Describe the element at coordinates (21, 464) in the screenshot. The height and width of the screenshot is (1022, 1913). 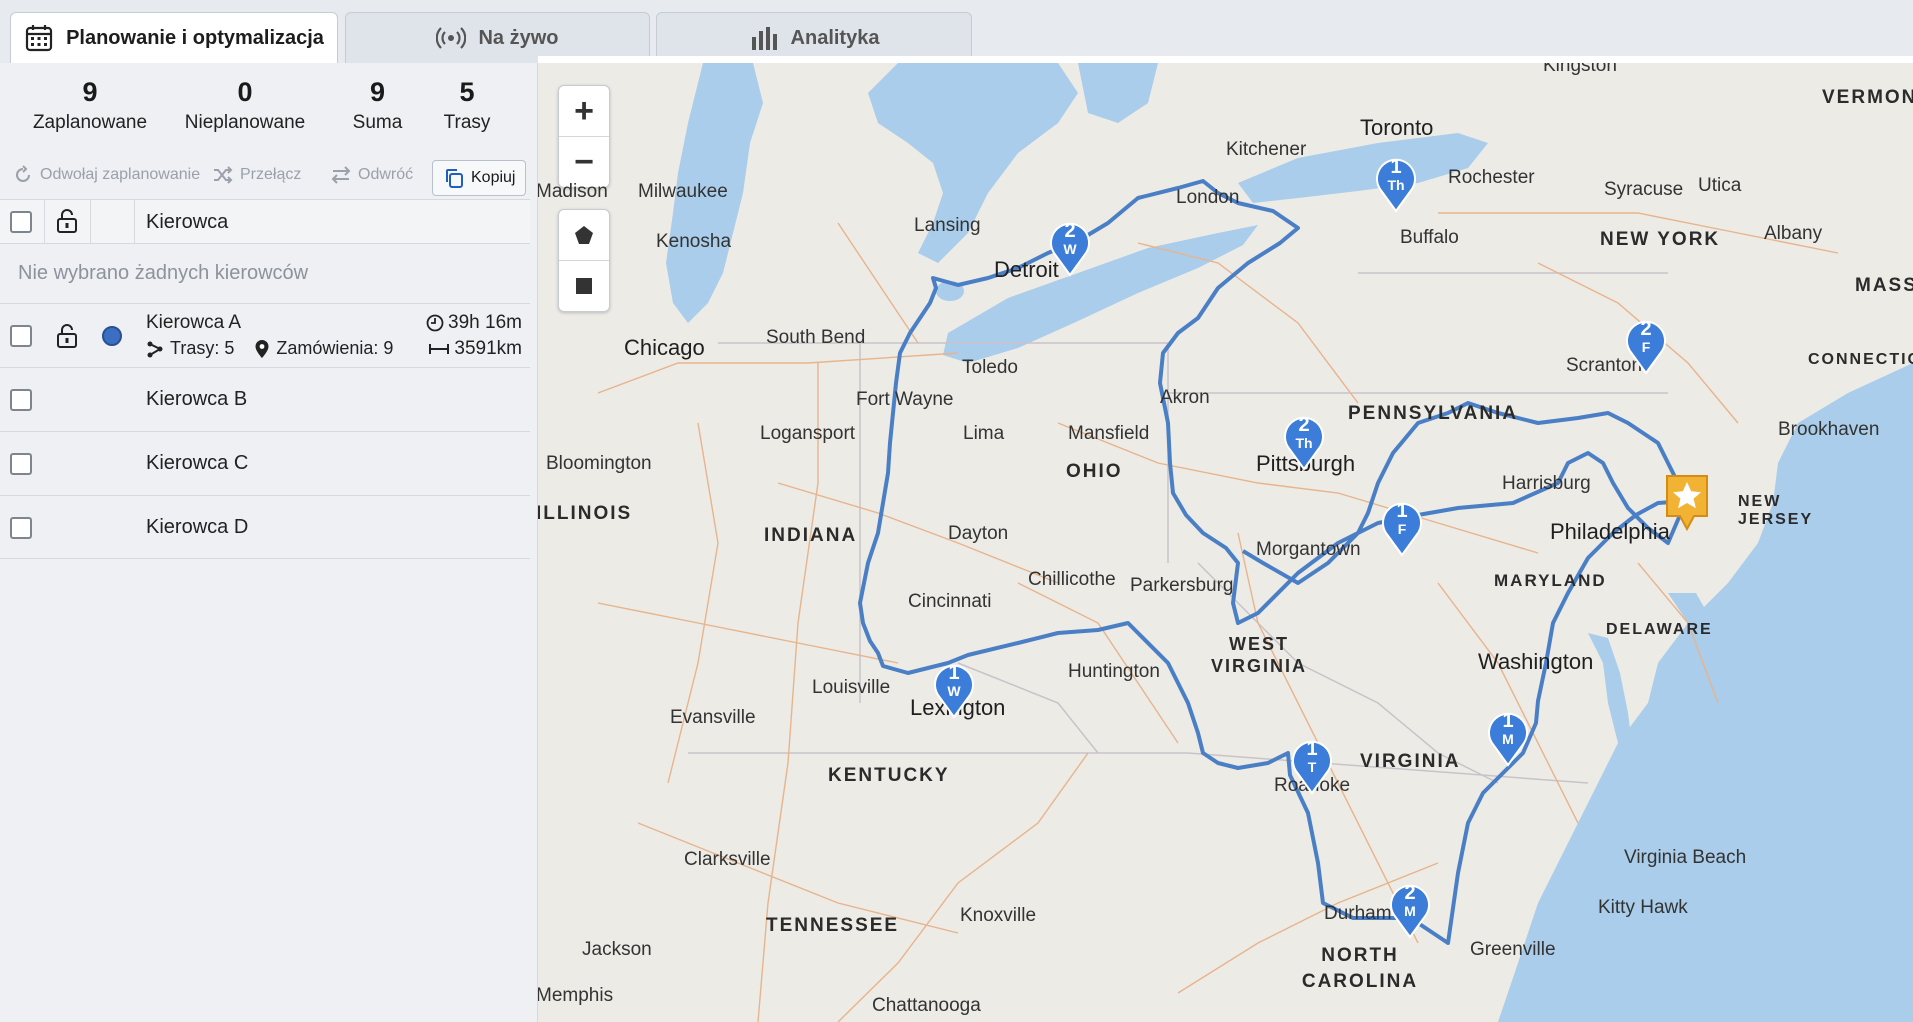
I see `driver-c-checkbox` at that location.